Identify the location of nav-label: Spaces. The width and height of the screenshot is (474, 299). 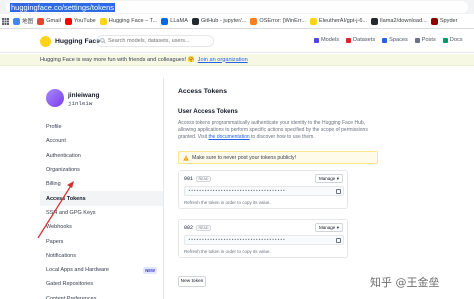
(398, 40).